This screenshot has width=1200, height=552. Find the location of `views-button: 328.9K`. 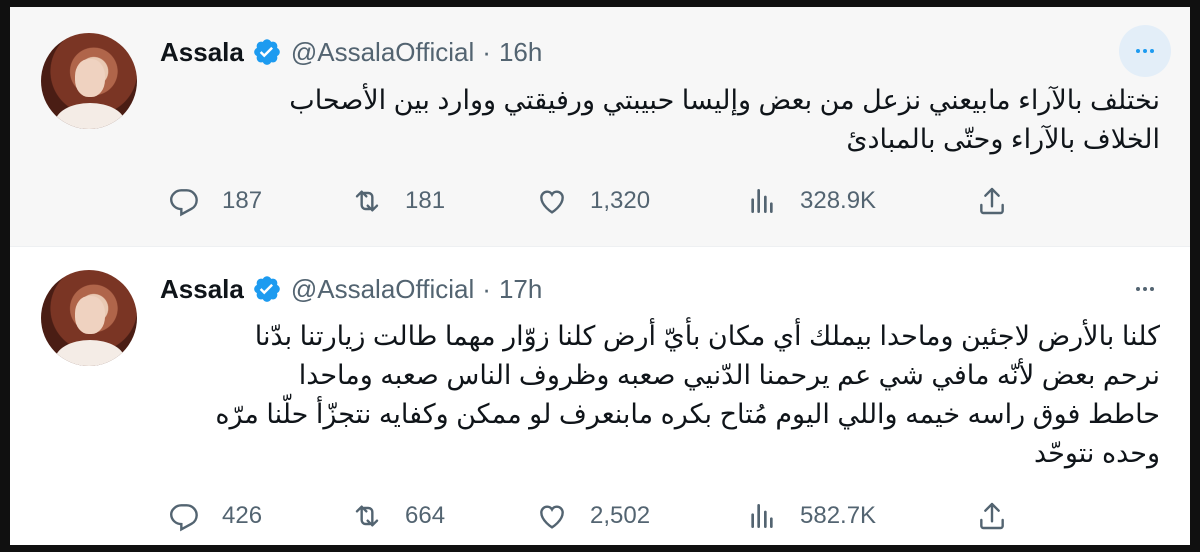

views-button: 328.9K is located at coordinates (811, 201).